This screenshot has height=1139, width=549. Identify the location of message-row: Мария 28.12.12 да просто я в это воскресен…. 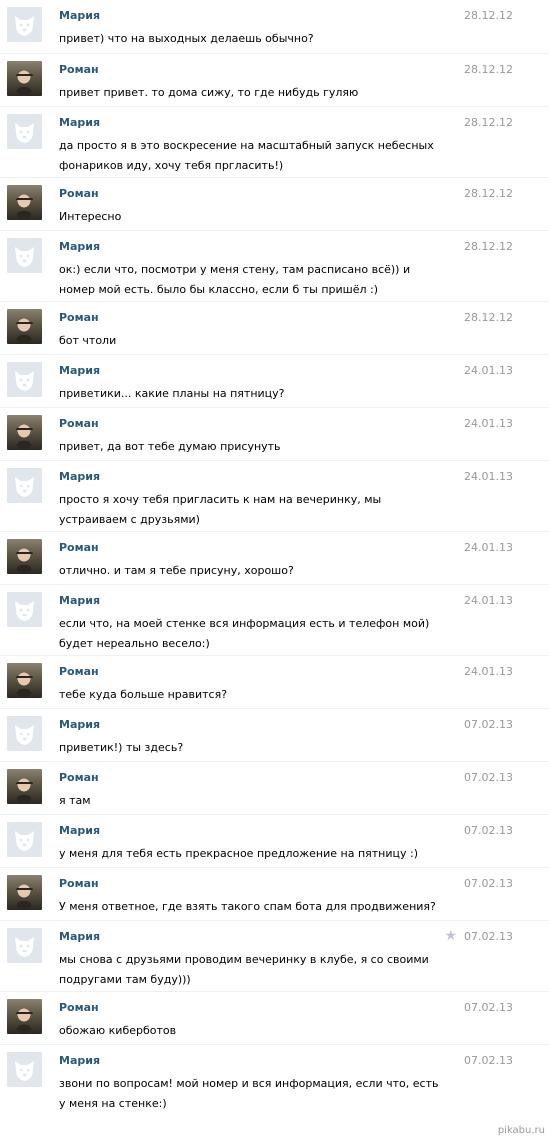
(274, 139).